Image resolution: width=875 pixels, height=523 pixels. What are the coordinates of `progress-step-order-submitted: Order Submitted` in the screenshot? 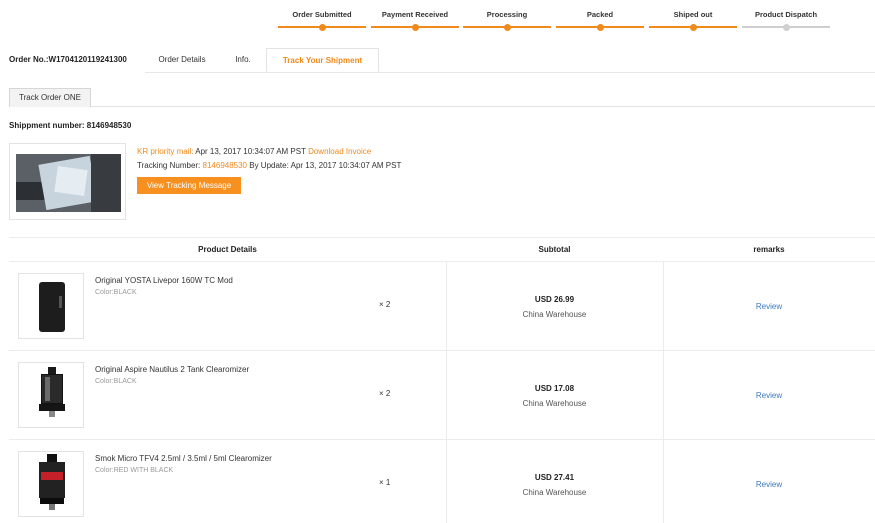 It's located at (322, 20).